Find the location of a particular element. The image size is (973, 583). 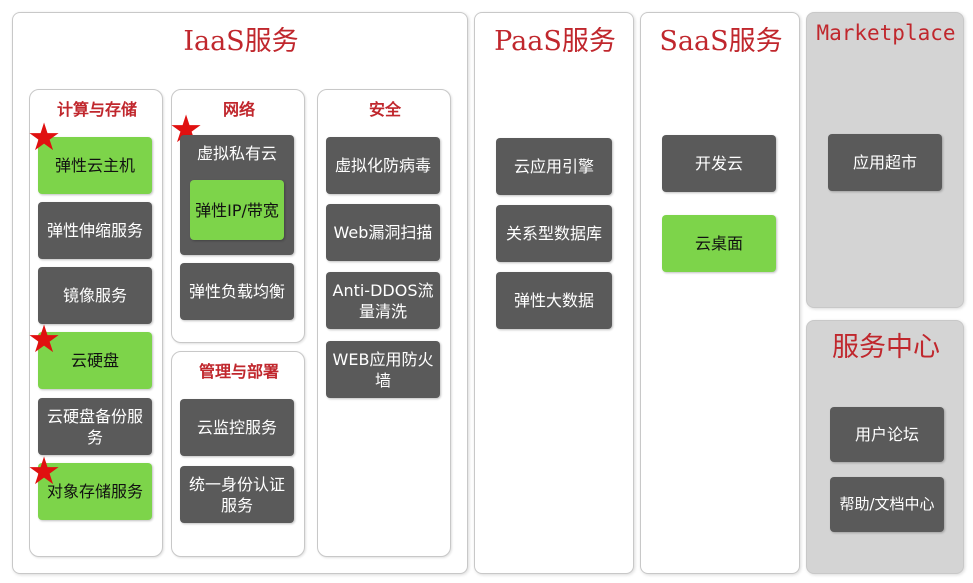

app-market-box: 应用超市 is located at coordinates (885, 162).